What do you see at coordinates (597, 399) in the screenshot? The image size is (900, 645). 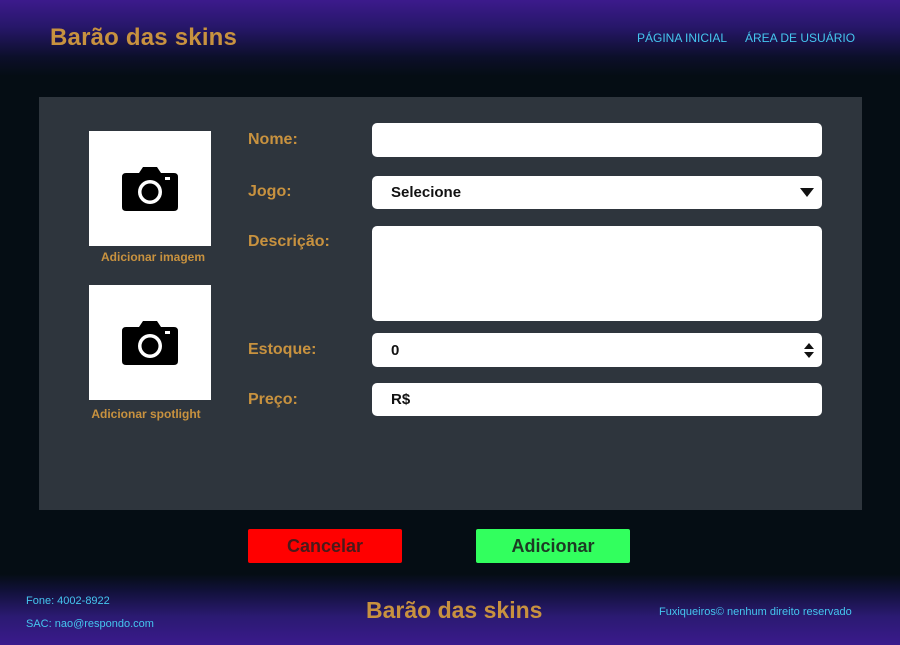 I see `preco-input: R$` at bounding box center [597, 399].